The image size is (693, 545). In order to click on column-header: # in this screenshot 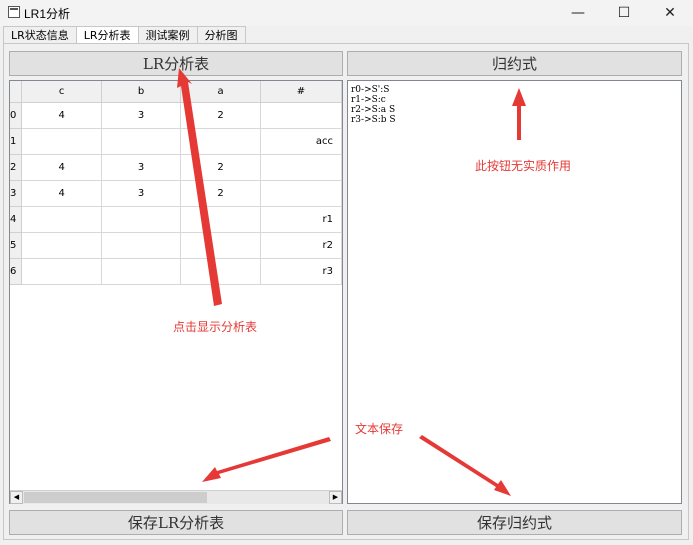, I will do `click(301, 92)`.